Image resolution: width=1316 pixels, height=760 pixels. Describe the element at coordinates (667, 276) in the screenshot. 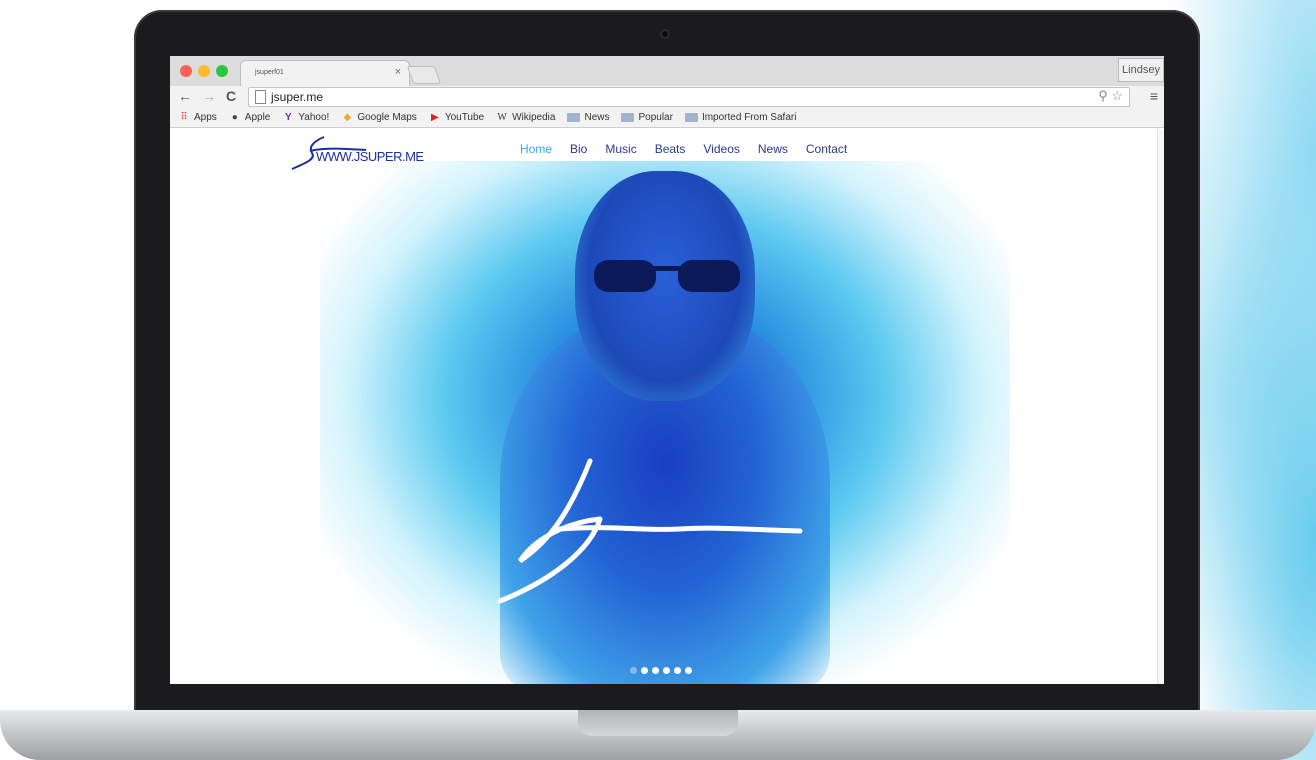

I see `sunglasses-graphic` at that location.